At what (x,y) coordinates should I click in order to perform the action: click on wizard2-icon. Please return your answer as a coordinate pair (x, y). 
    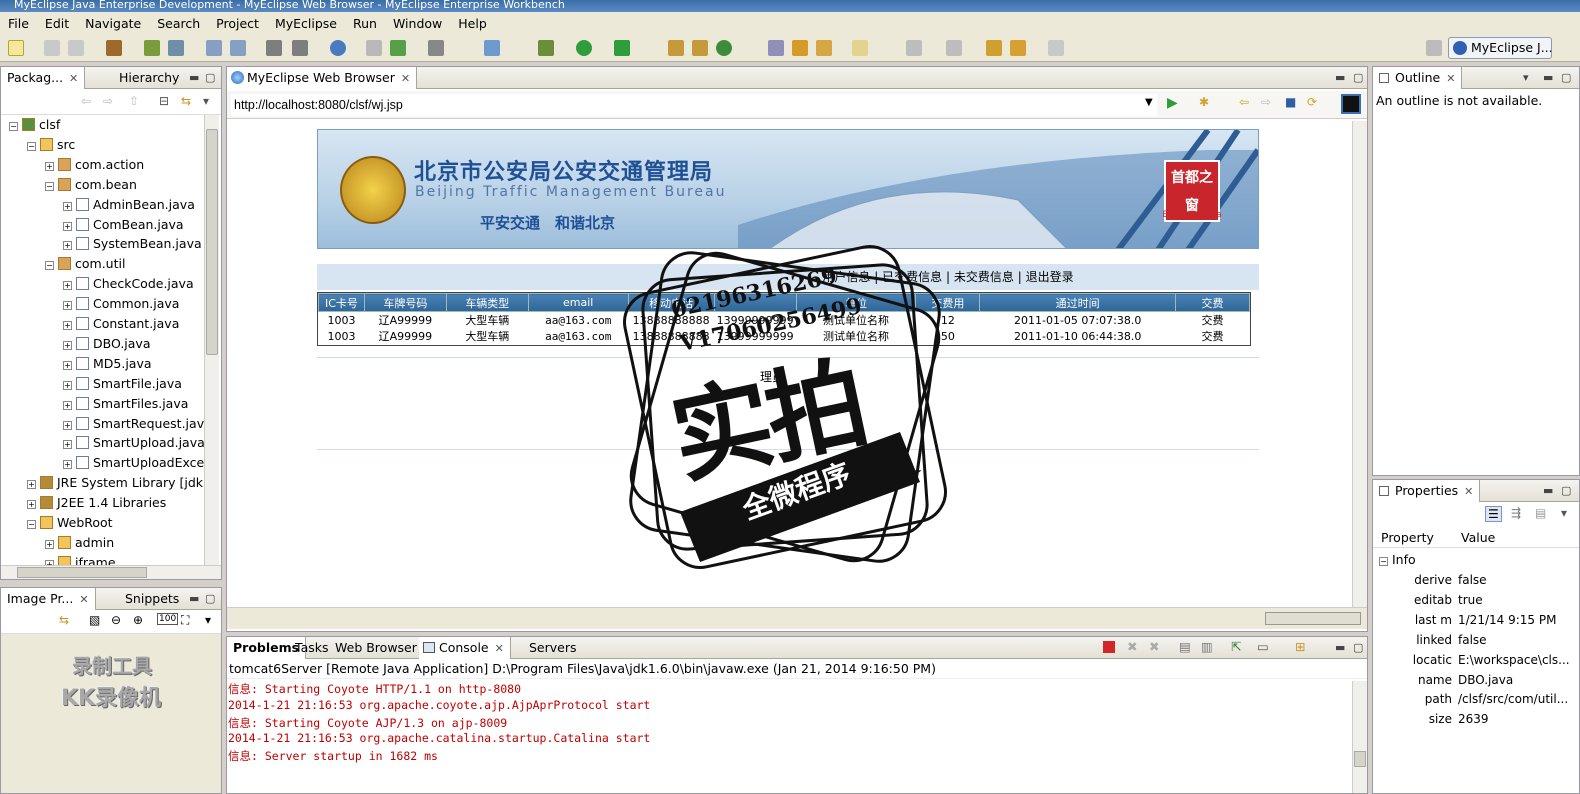
    Looking at the image, I should click on (238, 48).